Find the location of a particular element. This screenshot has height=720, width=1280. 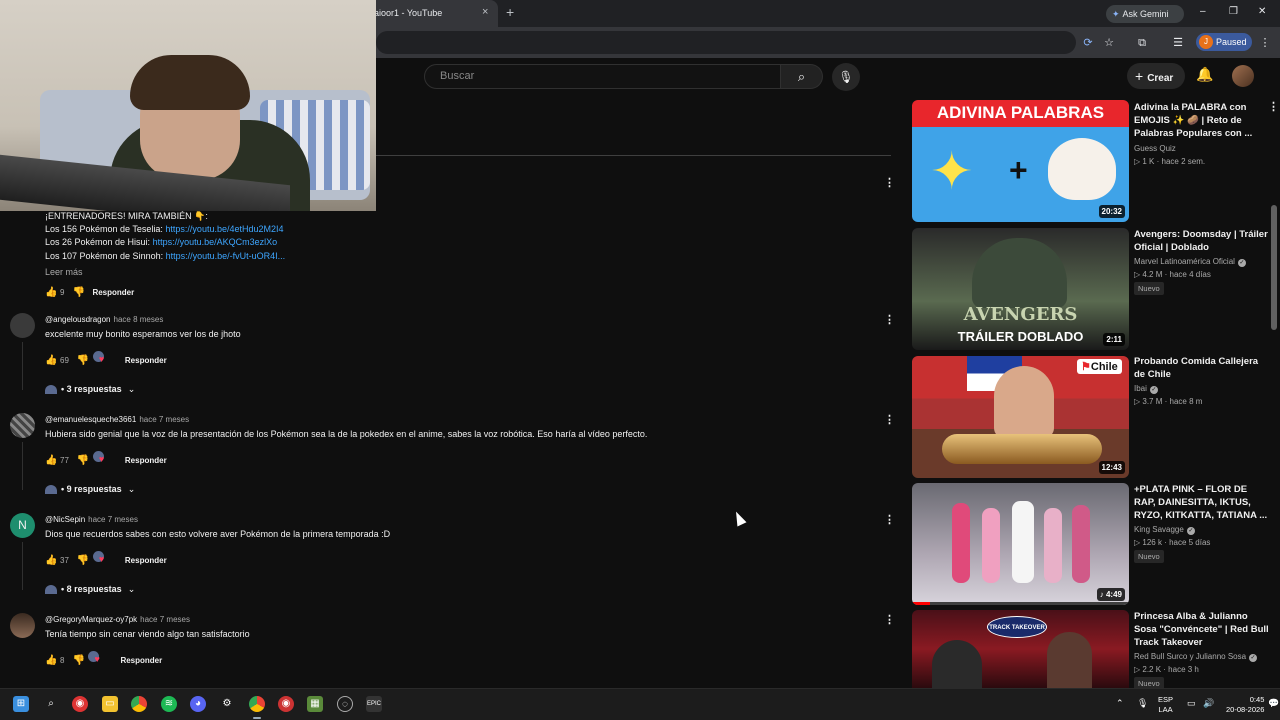

person-figure is located at coordinates (957, 664).